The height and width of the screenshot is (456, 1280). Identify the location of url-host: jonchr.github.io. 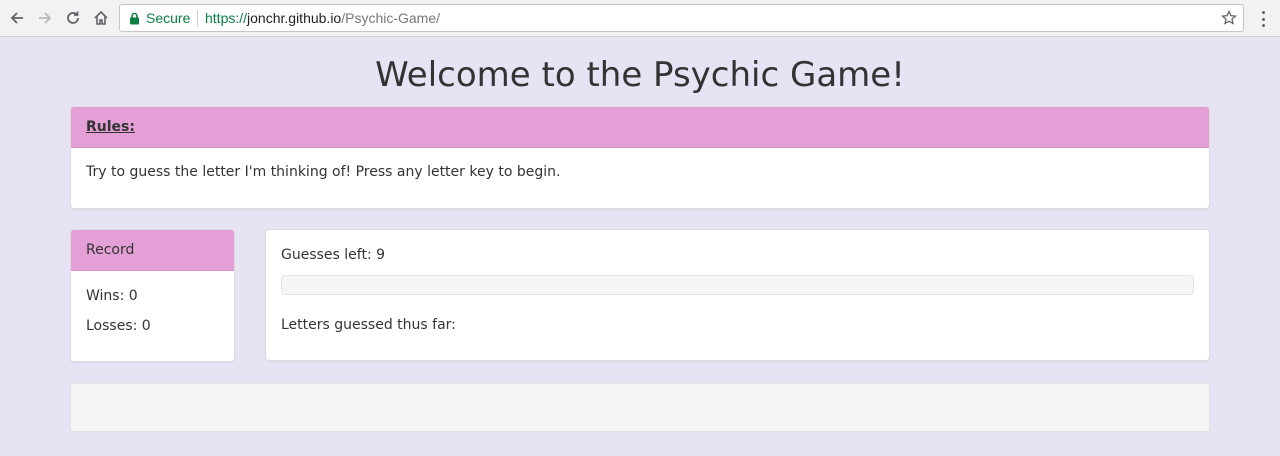
(294, 18).